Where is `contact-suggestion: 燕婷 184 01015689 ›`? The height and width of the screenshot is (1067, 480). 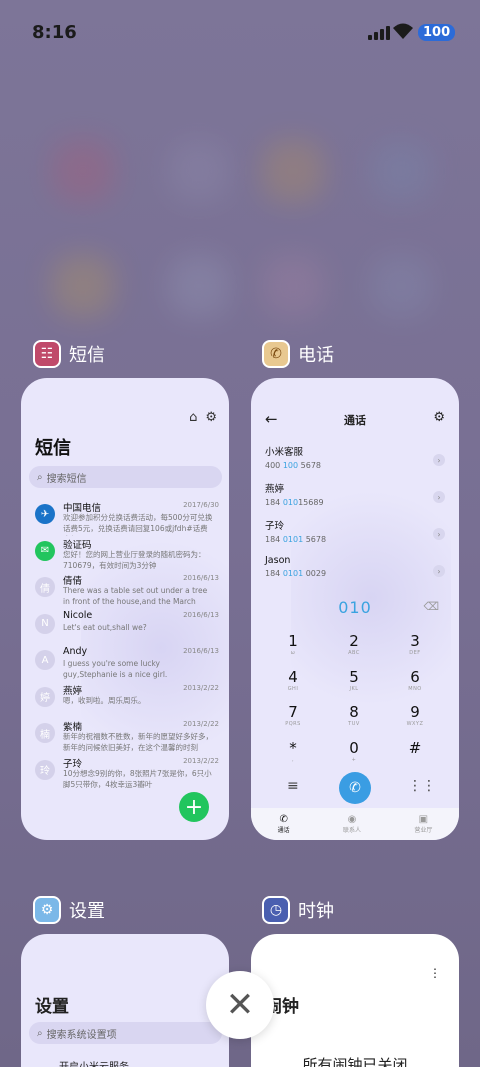
contact-suggestion: 燕婷 184 01015689 › is located at coordinates (355, 498).